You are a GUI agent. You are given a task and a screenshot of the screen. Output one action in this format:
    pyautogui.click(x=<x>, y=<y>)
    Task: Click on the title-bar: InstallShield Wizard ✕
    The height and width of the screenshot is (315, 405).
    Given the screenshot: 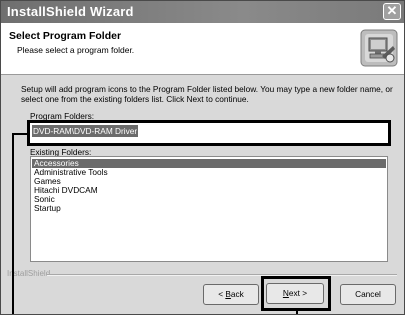 What is the action you would take?
    pyautogui.click(x=202, y=12)
    